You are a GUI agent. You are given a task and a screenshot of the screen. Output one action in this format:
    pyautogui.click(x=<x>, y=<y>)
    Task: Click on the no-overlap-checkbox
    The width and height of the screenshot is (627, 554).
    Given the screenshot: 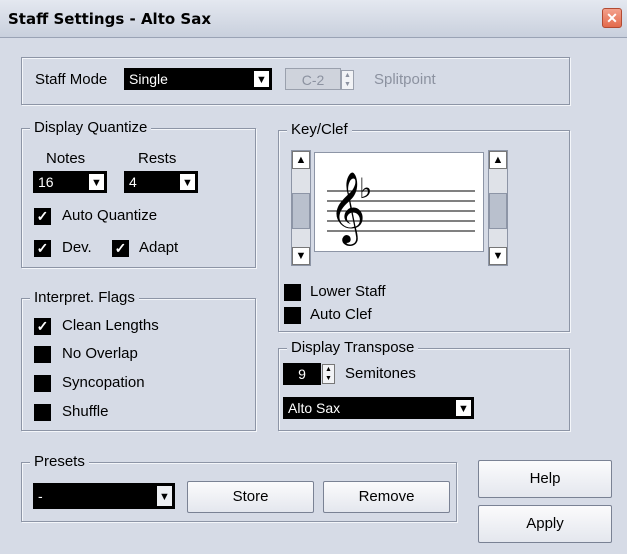 What is the action you would take?
    pyautogui.click(x=42, y=354)
    